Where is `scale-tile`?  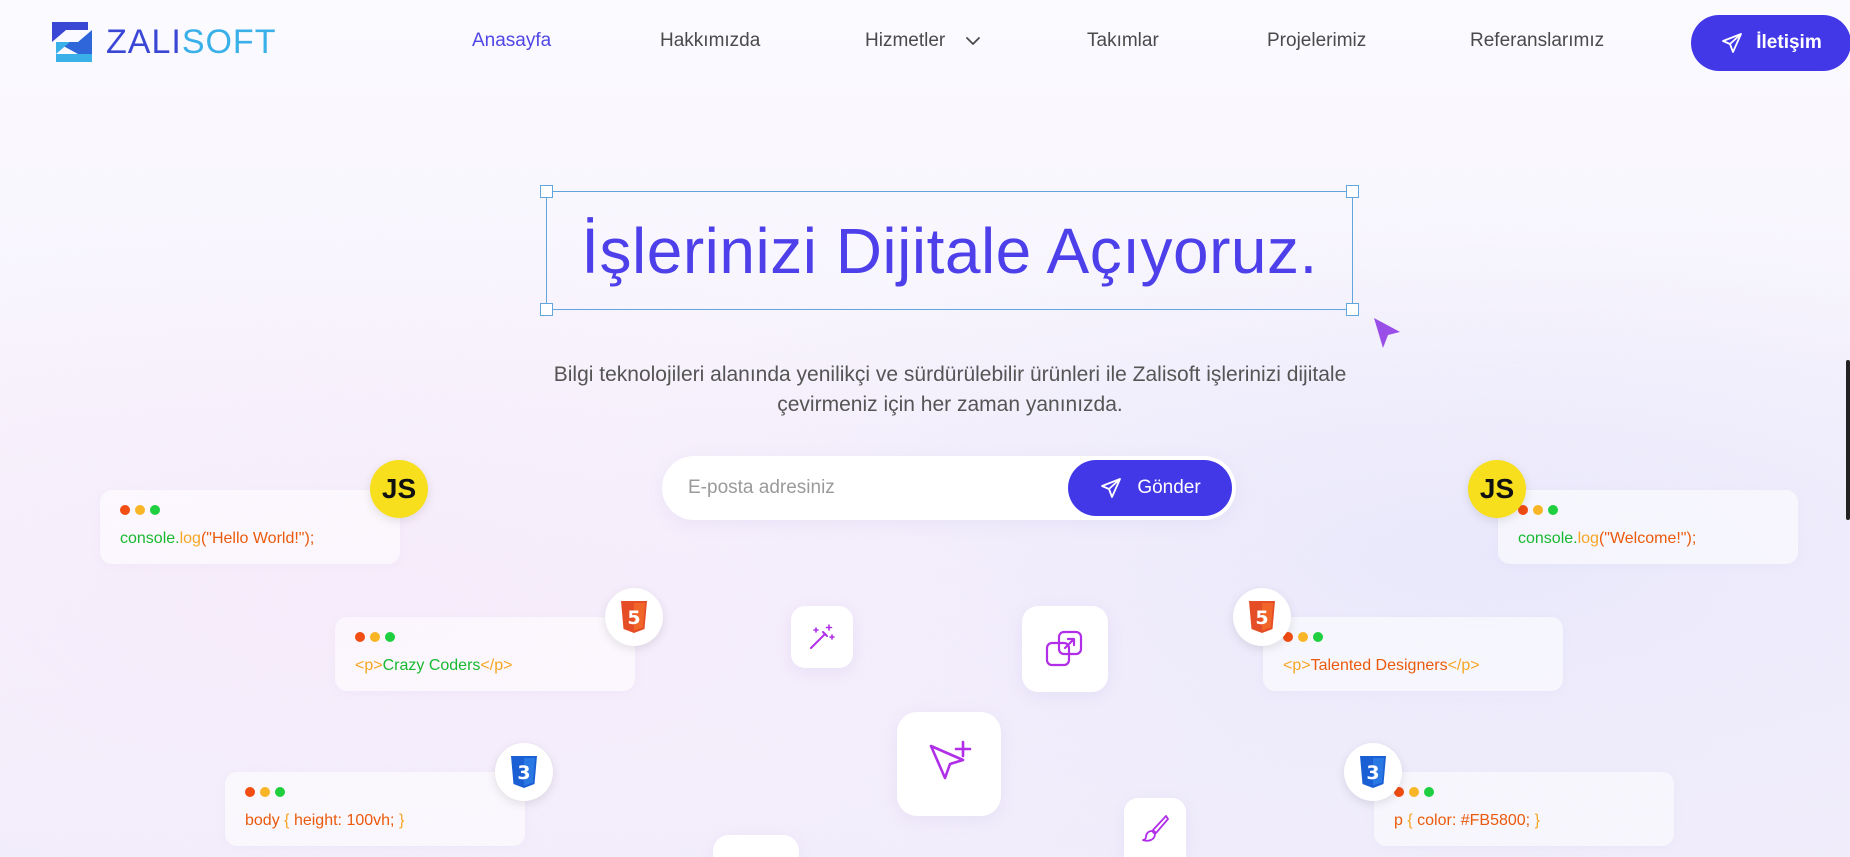
scale-tile is located at coordinates (1065, 649).